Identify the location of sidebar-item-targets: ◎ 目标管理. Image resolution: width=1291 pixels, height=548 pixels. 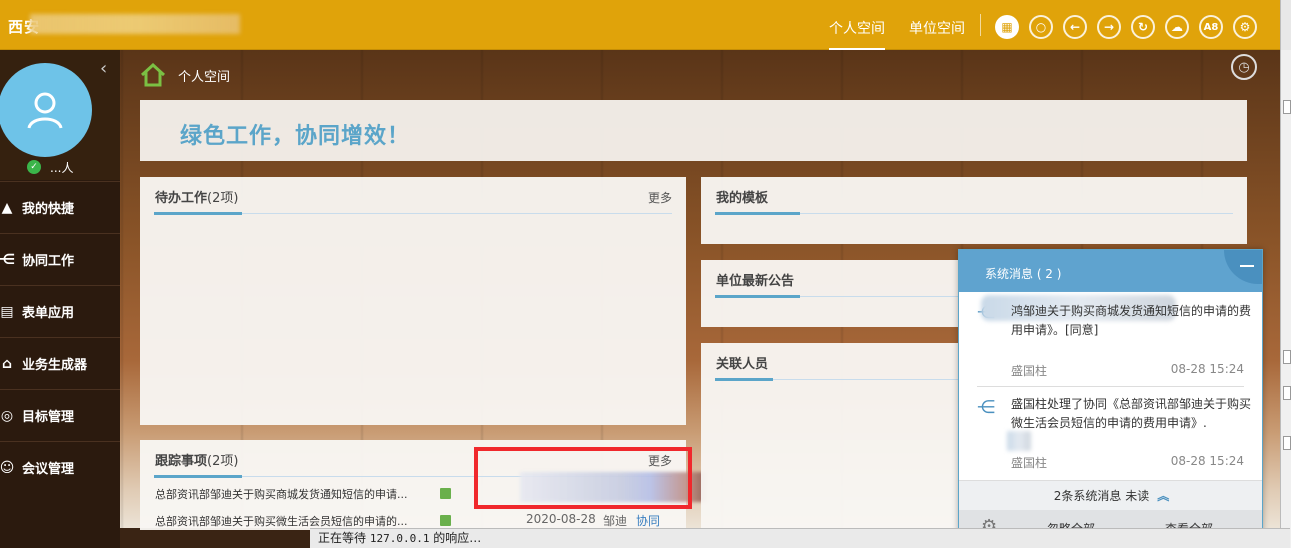
(60, 415).